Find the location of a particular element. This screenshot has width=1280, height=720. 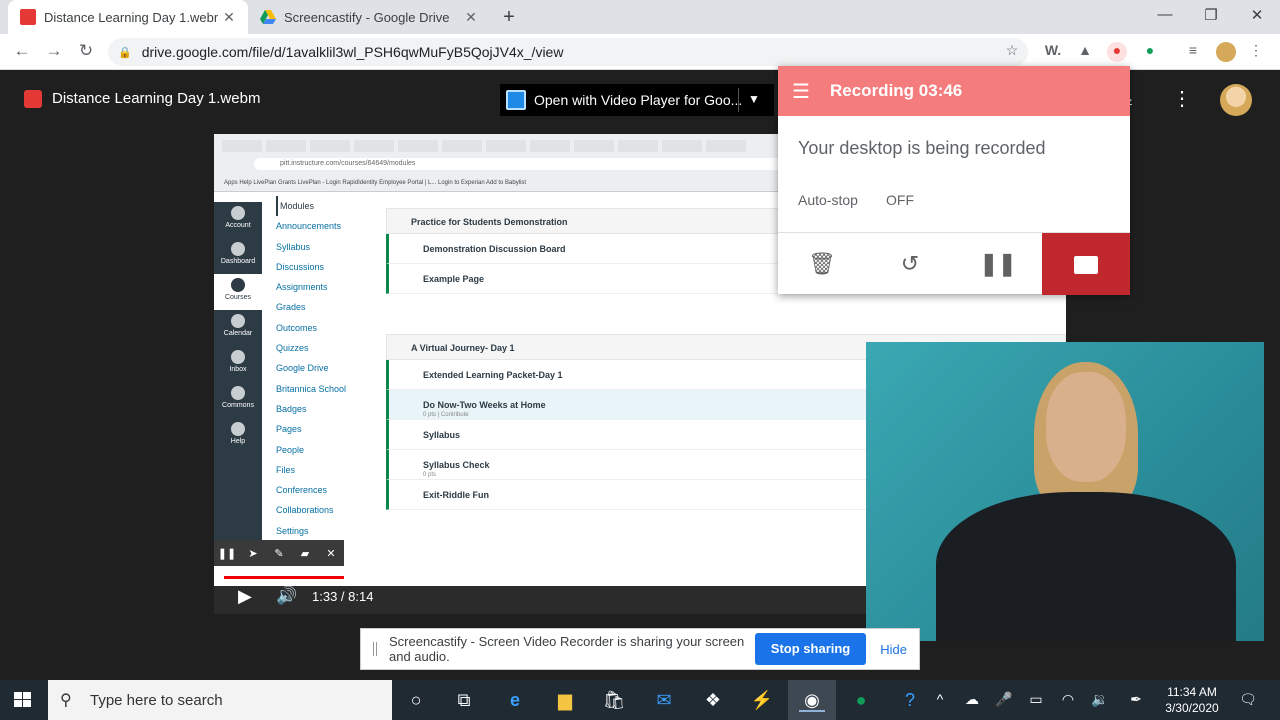

eraser-icon: ▰ is located at coordinates (305, 553).